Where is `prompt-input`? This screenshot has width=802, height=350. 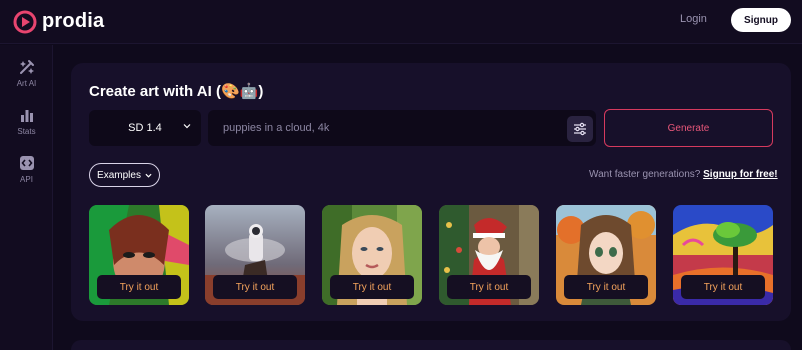 prompt-input is located at coordinates (402, 128).